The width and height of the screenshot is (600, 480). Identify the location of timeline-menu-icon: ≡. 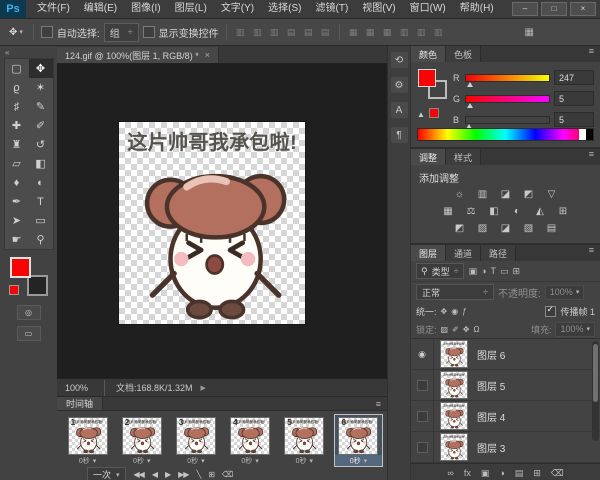
(378, 404).